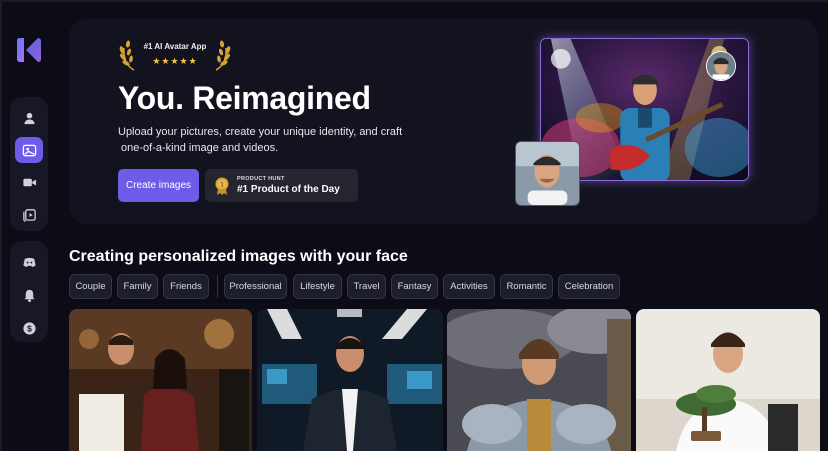 The width and height of the screenshot is (828, 451). I want to click on chip-romantic: Romantic, so click(526, 286).